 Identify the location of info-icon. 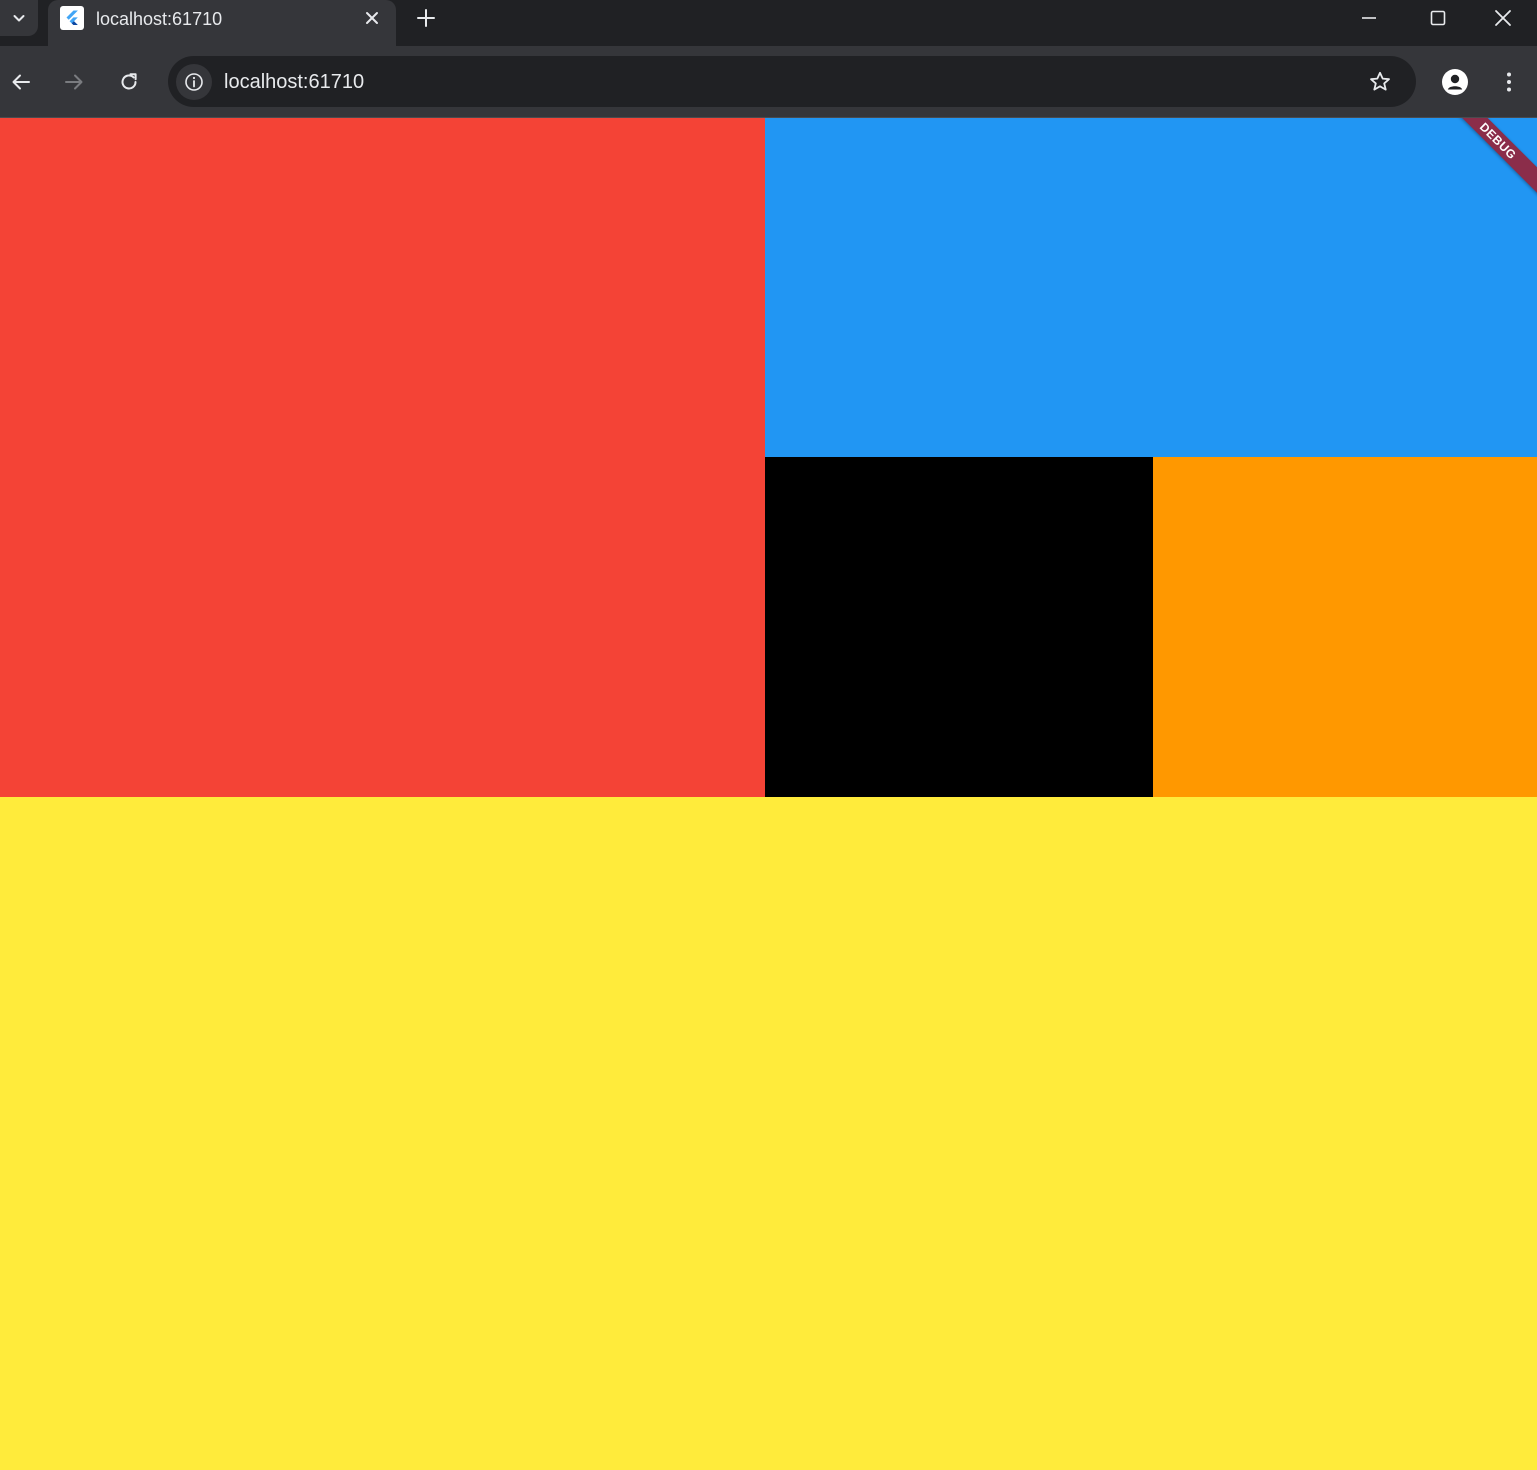
(194, 82).